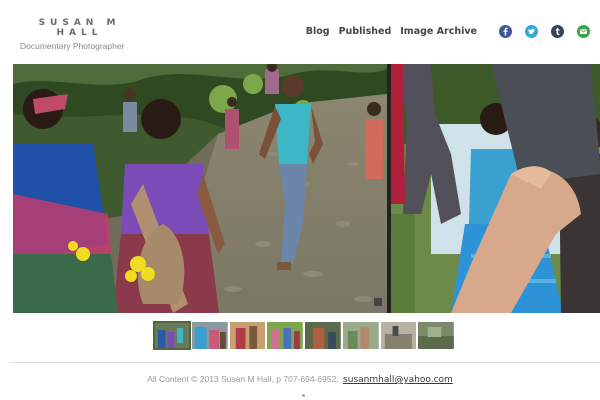 This screenshot has width=600, height=400. Describe the element at coordinates (505, 31) in the screenshot. I see `facebook-icon` at that location.